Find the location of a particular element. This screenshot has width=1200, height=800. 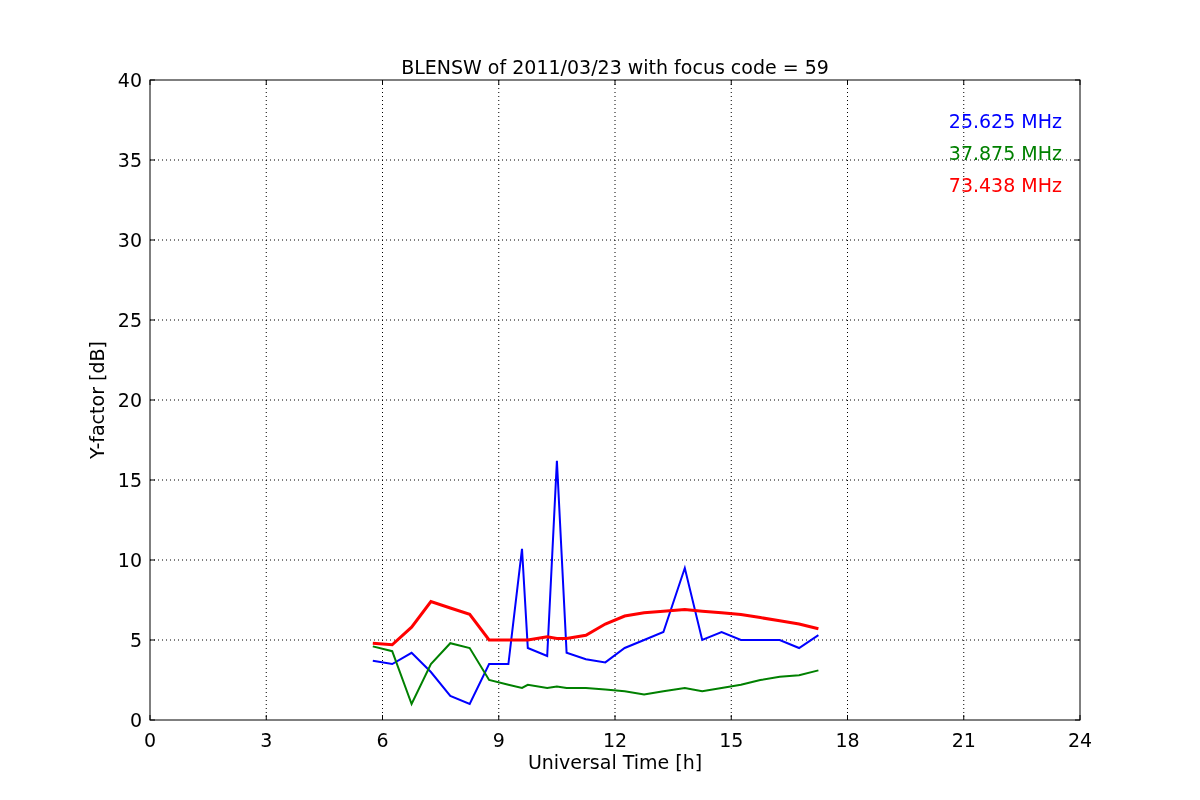

legend-label: 25.625 MHz is located at coordinates (1005, 121).